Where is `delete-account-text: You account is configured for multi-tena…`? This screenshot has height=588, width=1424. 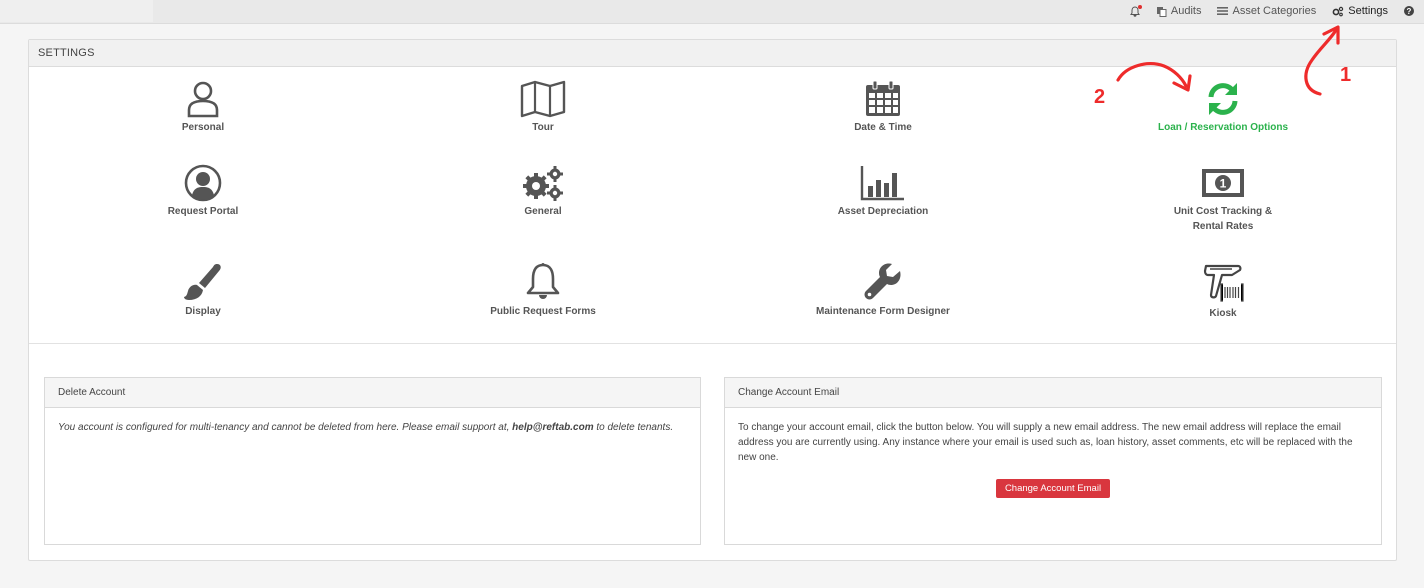 delete-account-text: You account is configured for multi-tena… is located at coordinates (366, 427).